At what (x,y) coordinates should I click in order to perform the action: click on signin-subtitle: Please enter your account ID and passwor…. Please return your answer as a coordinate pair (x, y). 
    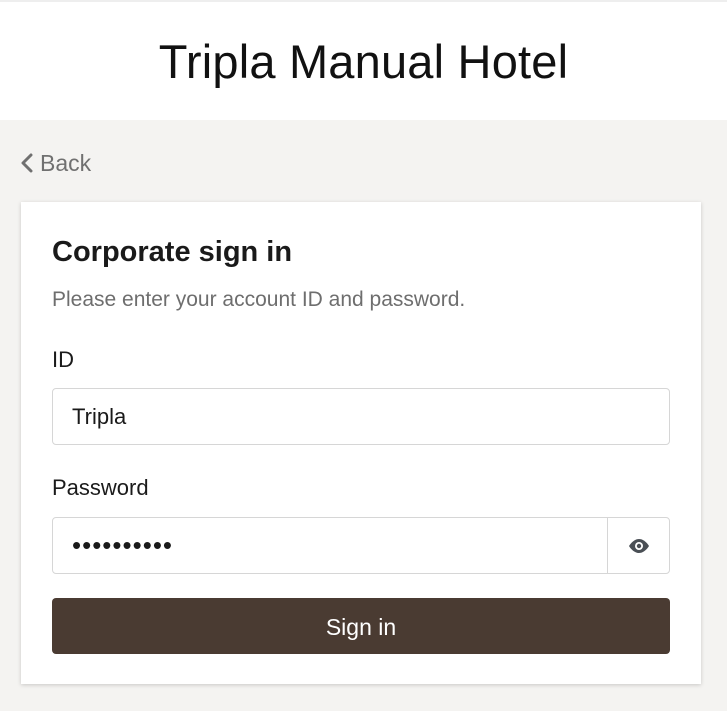
    Looking at the image, I should click on (259, 299).